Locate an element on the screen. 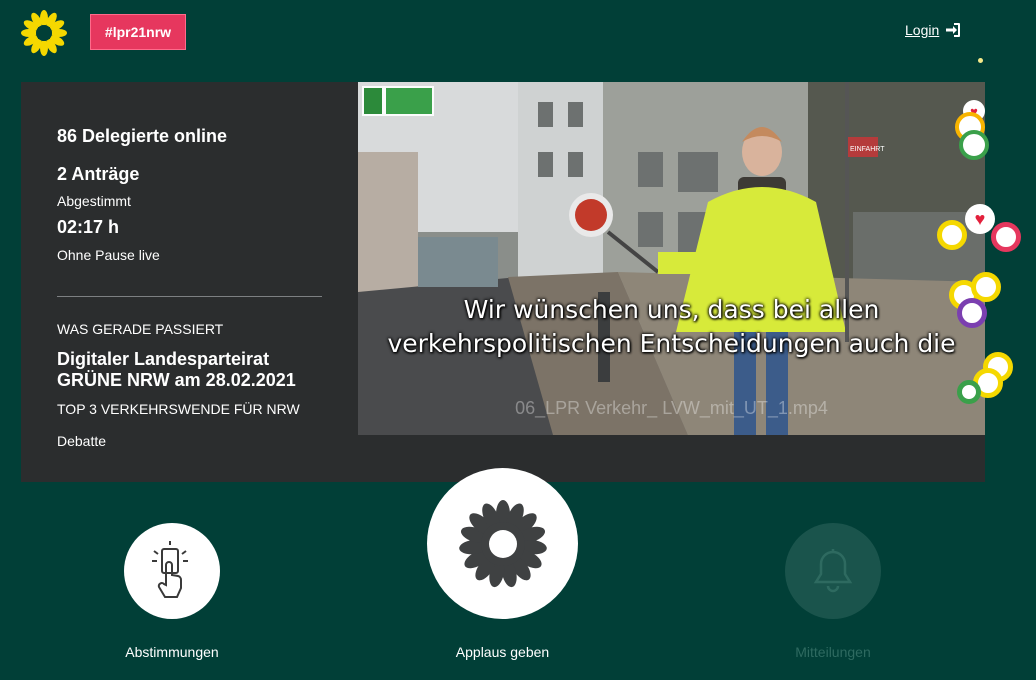 The width and height of the screenshot is (1036, 680). subtitle-line-1: Wir wünschen uns, dass bei allen is located at coordinates (671, 309).